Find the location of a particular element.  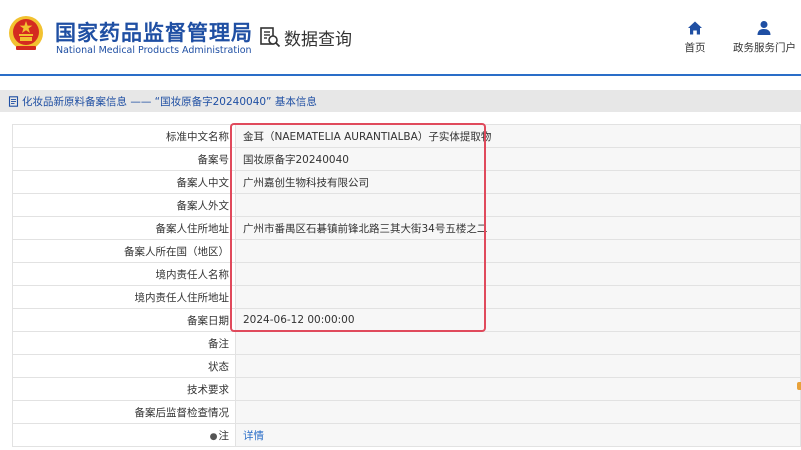

scroll-indicator is located at coordinates (799, 386).